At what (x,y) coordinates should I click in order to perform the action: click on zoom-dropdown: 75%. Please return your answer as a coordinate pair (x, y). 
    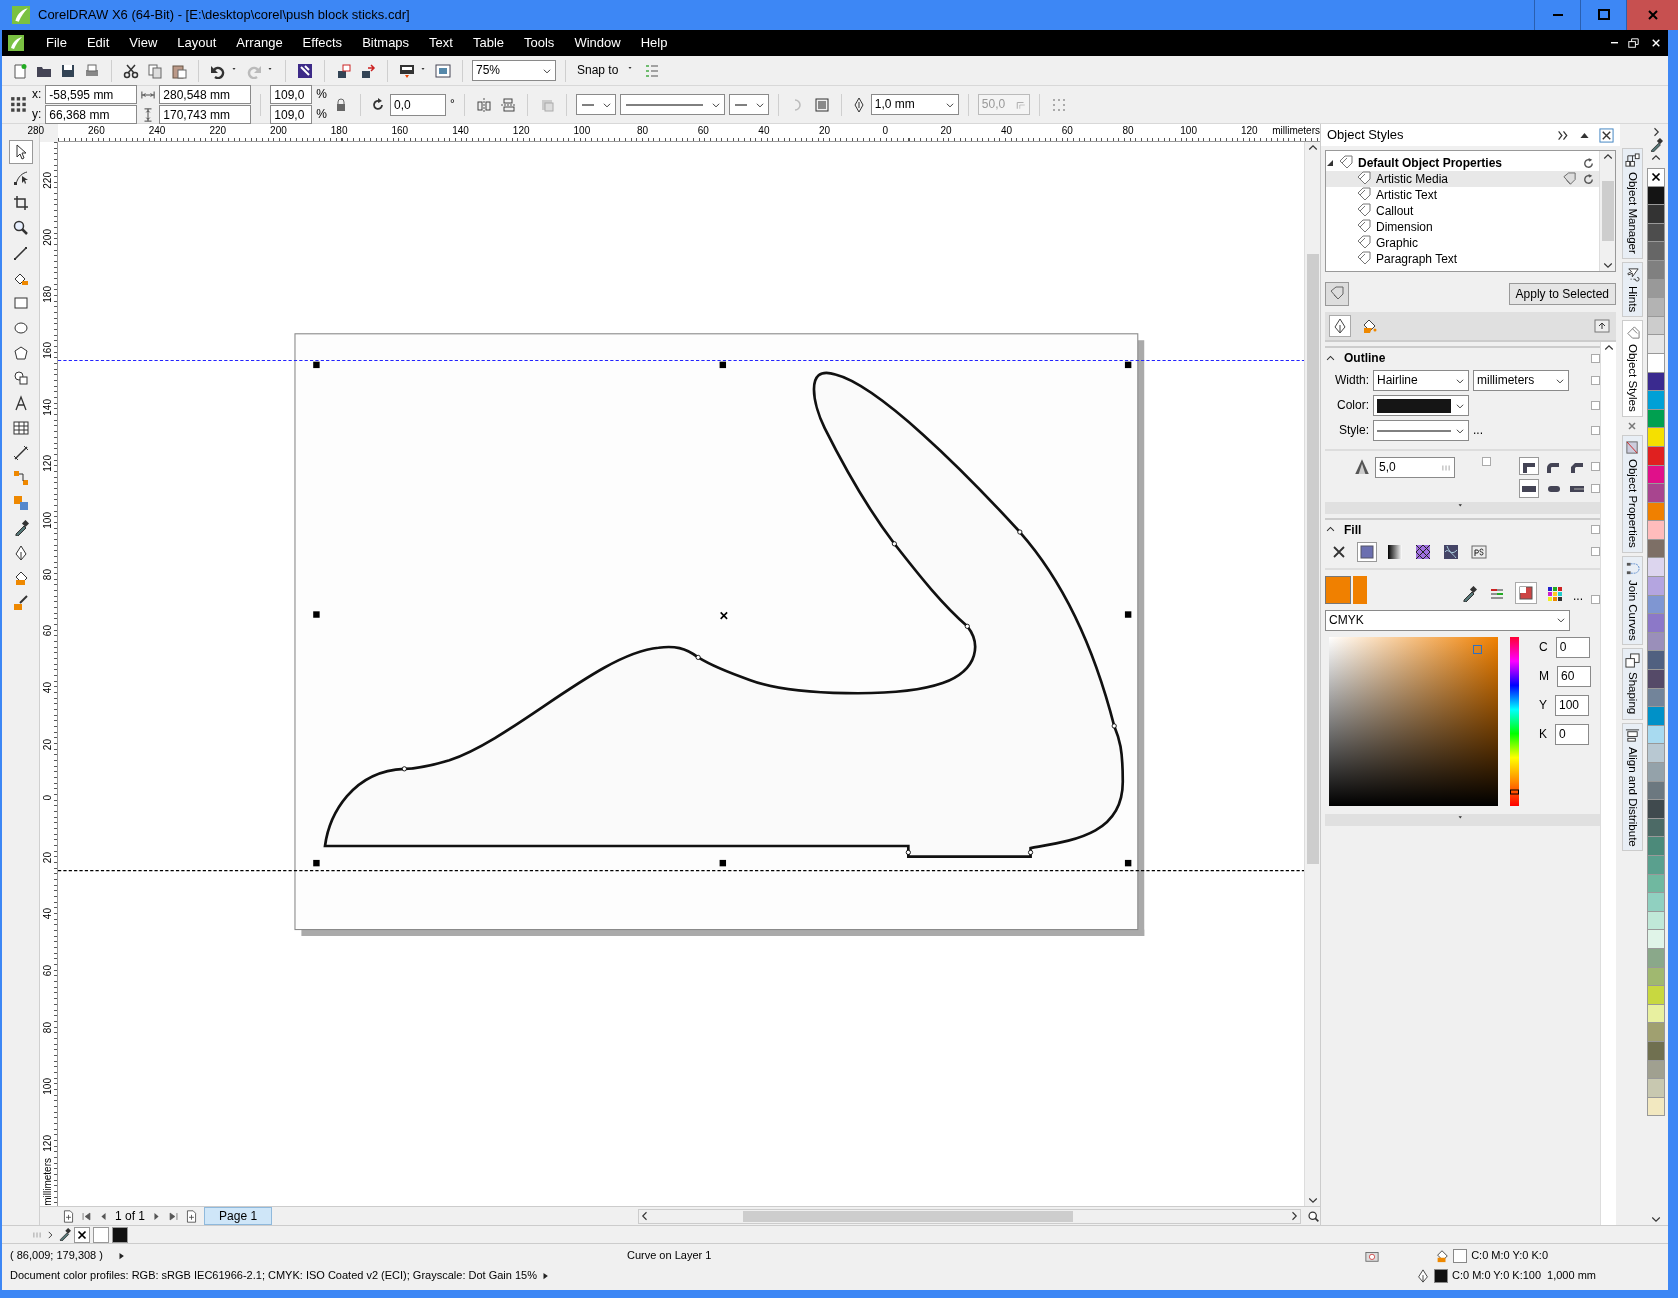
    Looking at the image, I should click on (514, 70).